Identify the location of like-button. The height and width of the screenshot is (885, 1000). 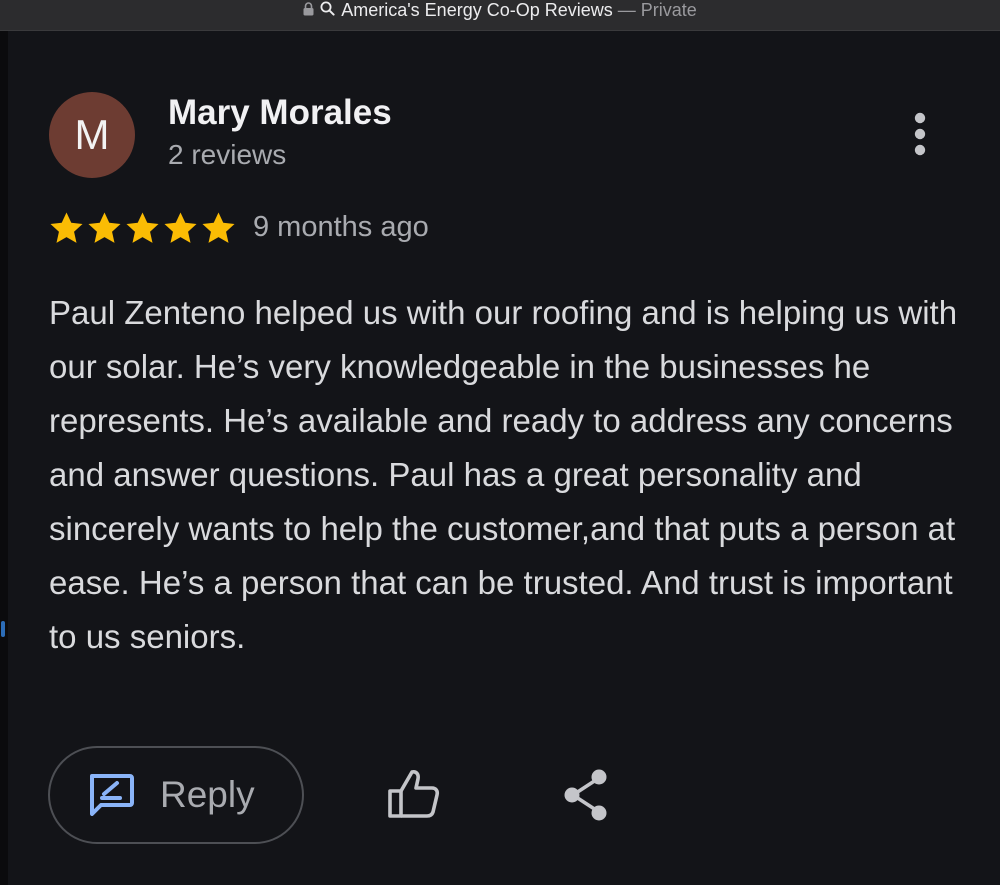
(414, 794).